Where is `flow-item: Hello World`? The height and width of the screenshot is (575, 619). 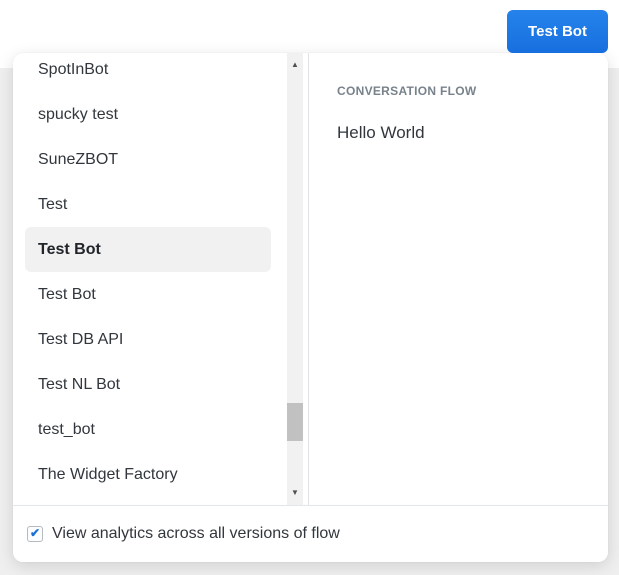 flow-item: Hello World is located at coordinates (462, 133).